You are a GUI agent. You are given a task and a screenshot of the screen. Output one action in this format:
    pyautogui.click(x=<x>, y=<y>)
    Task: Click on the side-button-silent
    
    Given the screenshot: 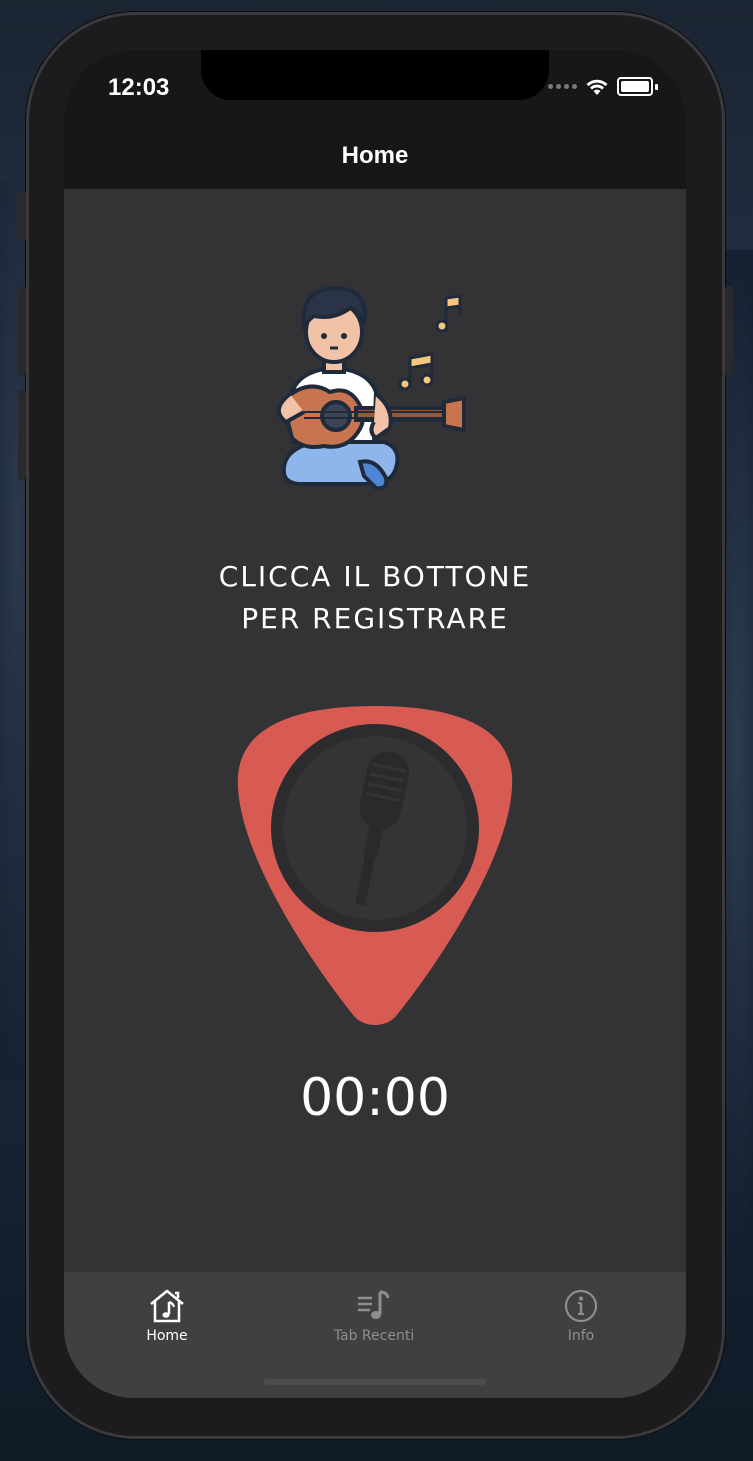 What is the action you would take?
    pyautogui.click(x=22, y=216)
    